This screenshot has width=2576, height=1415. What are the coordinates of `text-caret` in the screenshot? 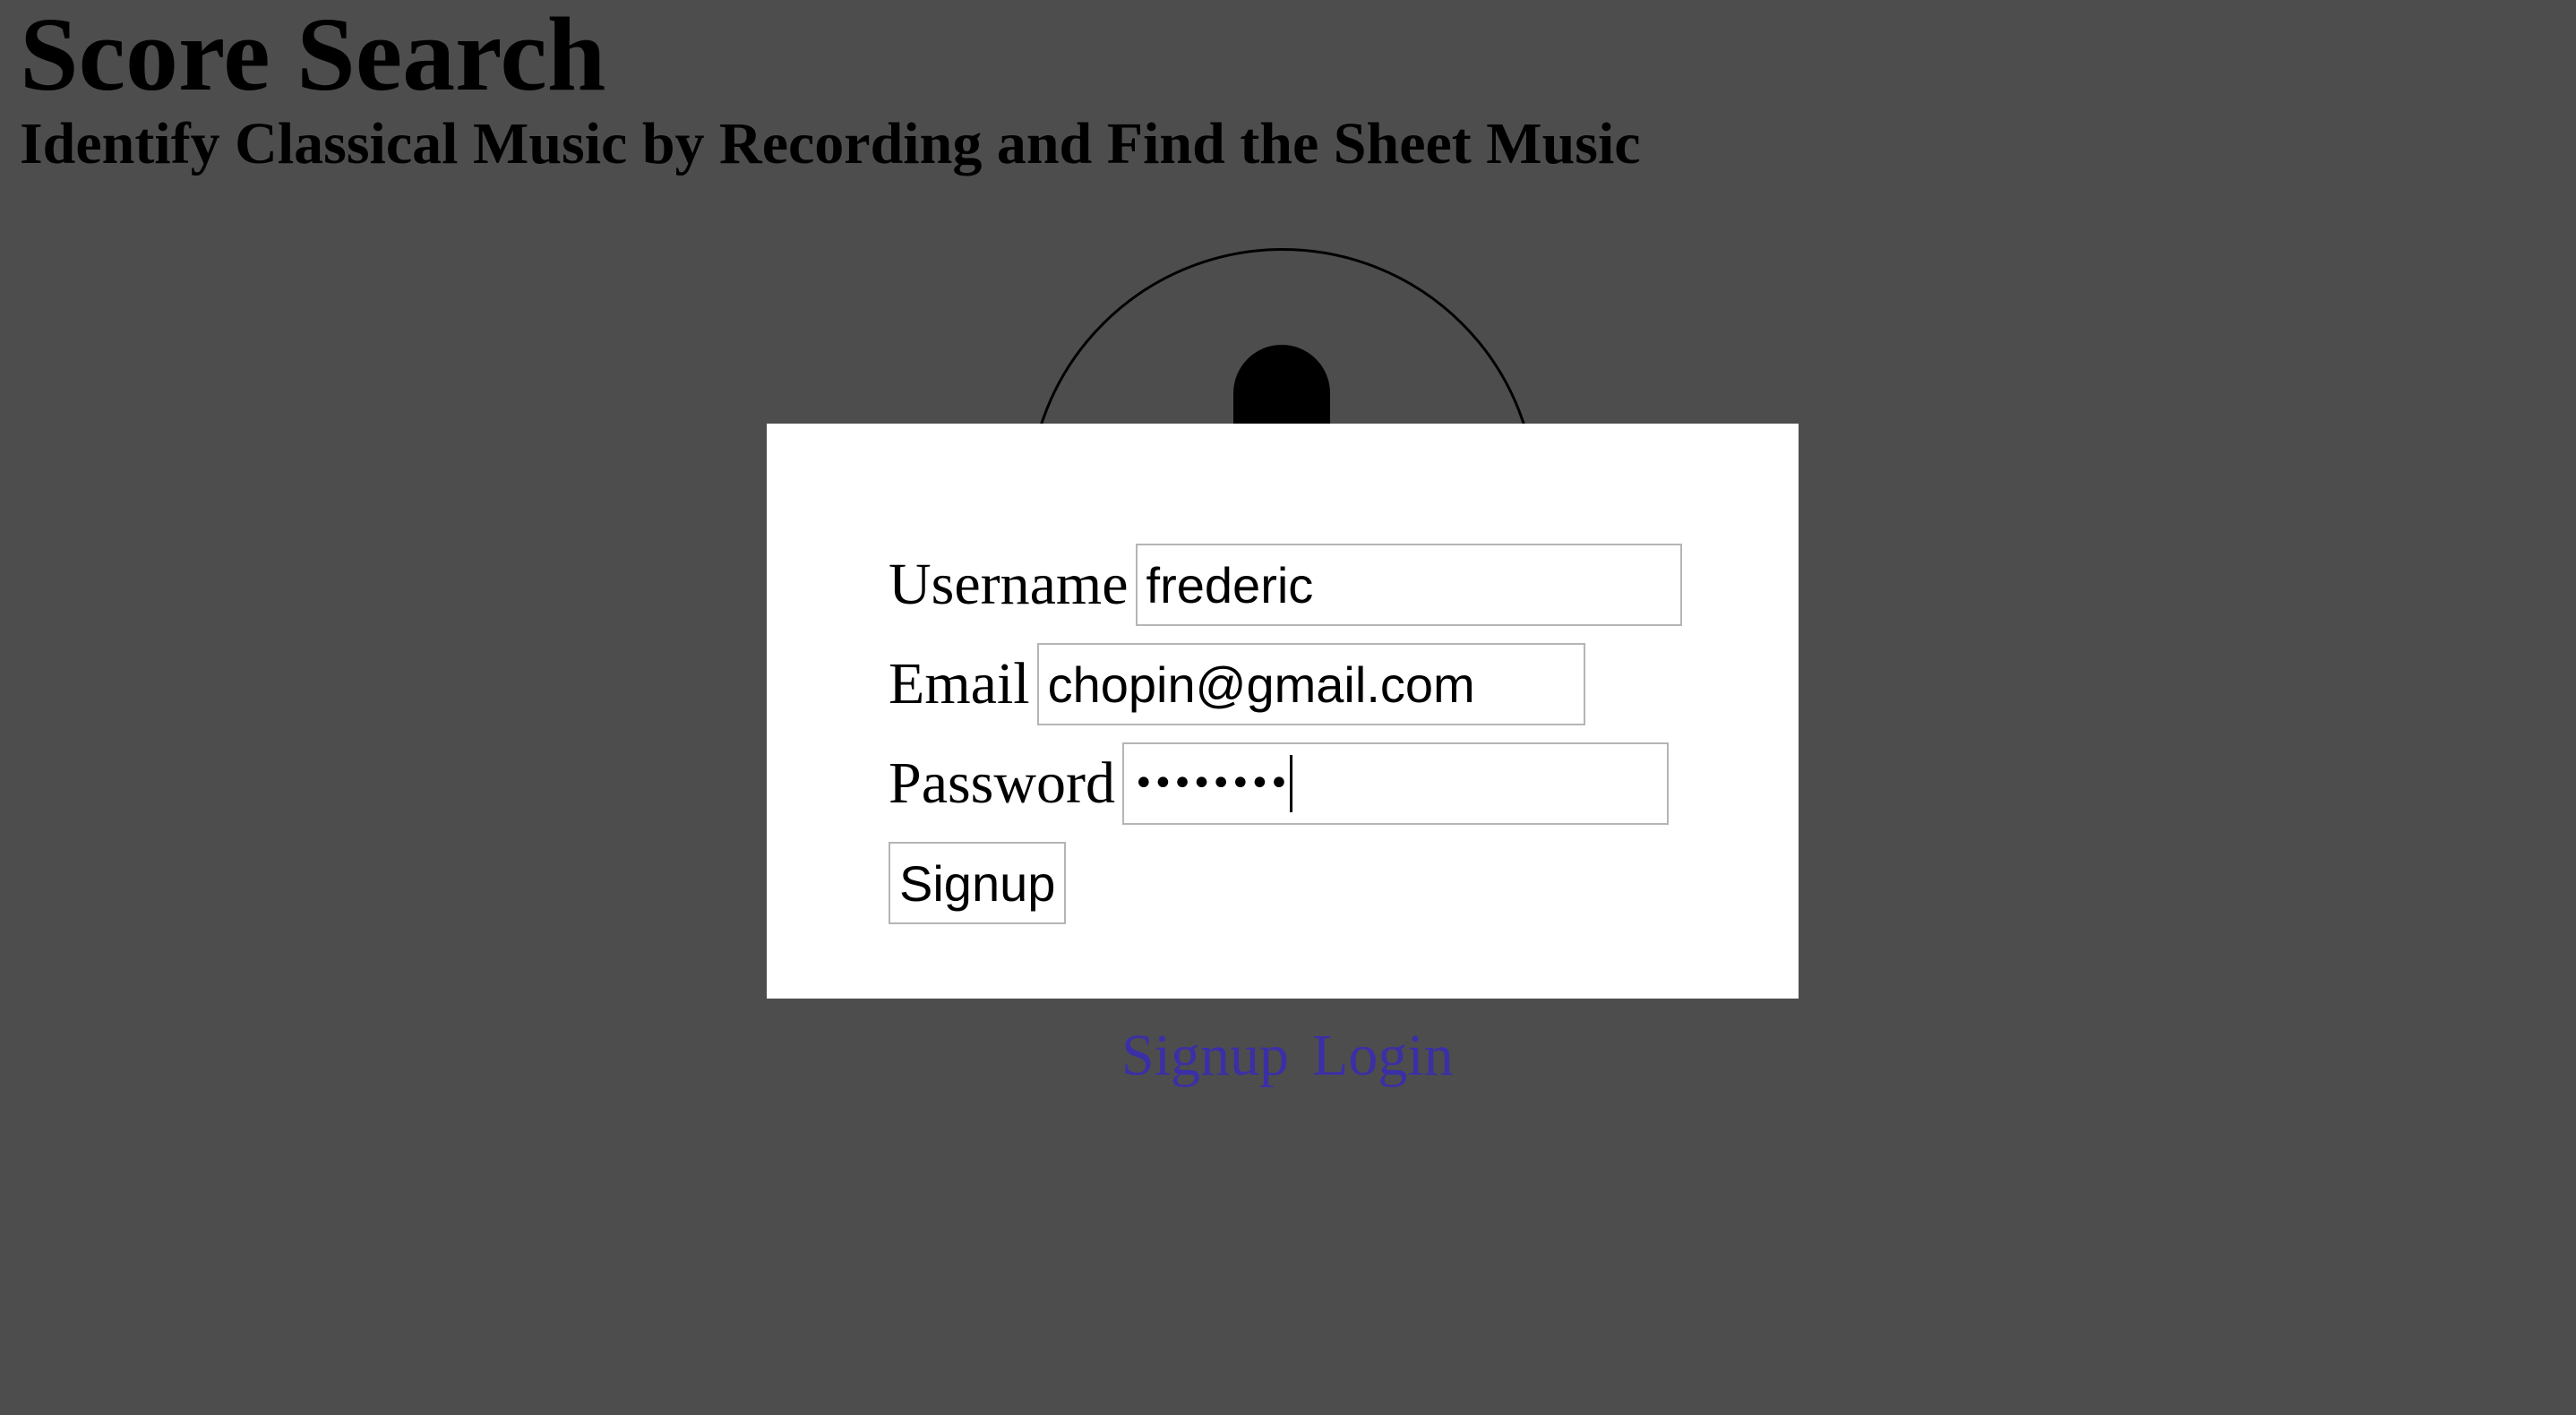 It's located at (1290, 783).